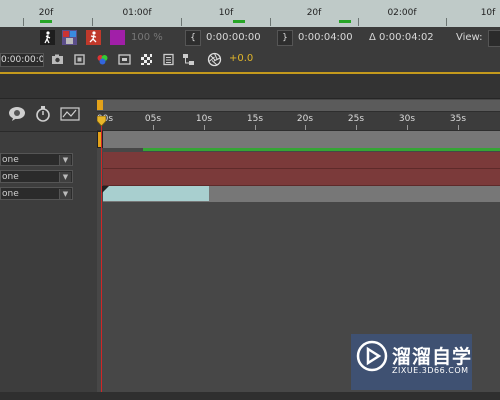  Describe the element at coordinates (255, 119) in the screenshot. I see `ruler-label: 15s` at that location.